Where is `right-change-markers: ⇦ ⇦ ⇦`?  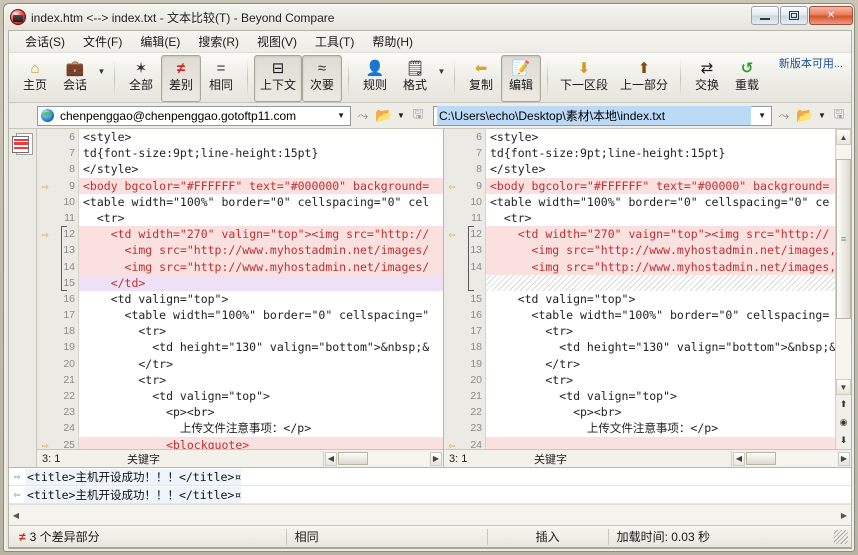
right-change-markers: ⇦ ⇦ ⇦ is located at coordinates (452, 289).